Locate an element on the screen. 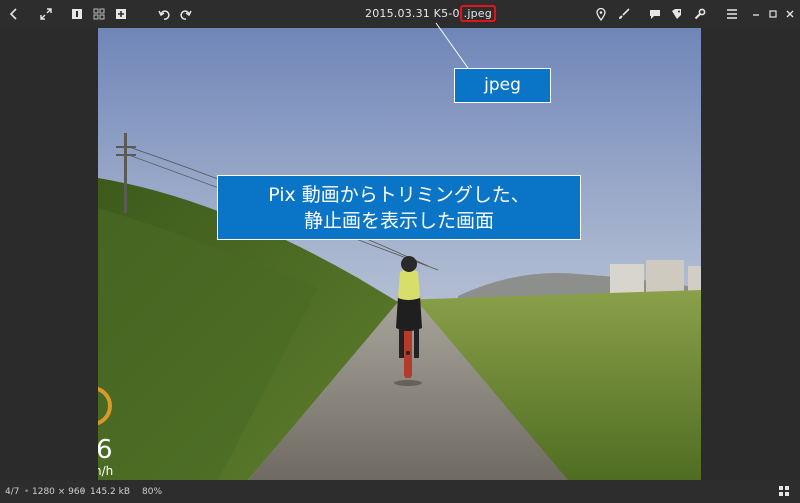 This screenshot has width=800, height=503. fullscreen-expand-icon is located at coordinates (46, 14).